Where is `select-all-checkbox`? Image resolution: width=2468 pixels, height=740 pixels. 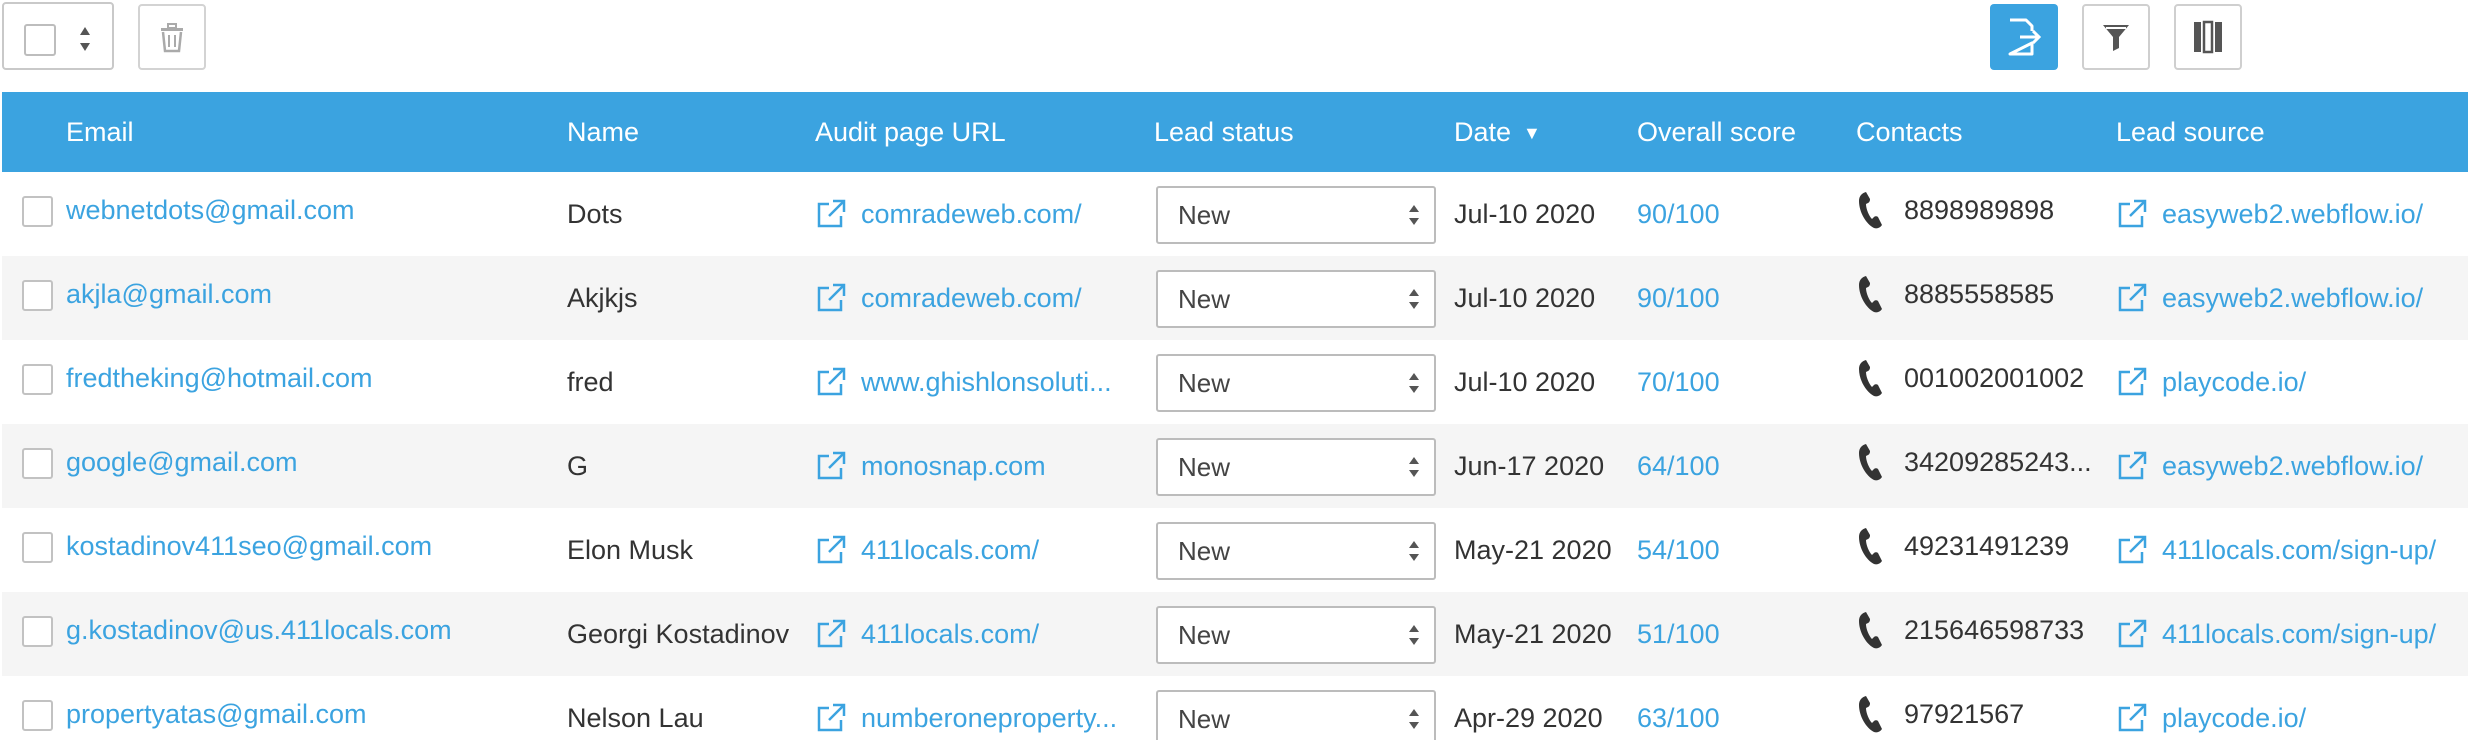
select-all-checkbox is located at coordinates (40, 40).